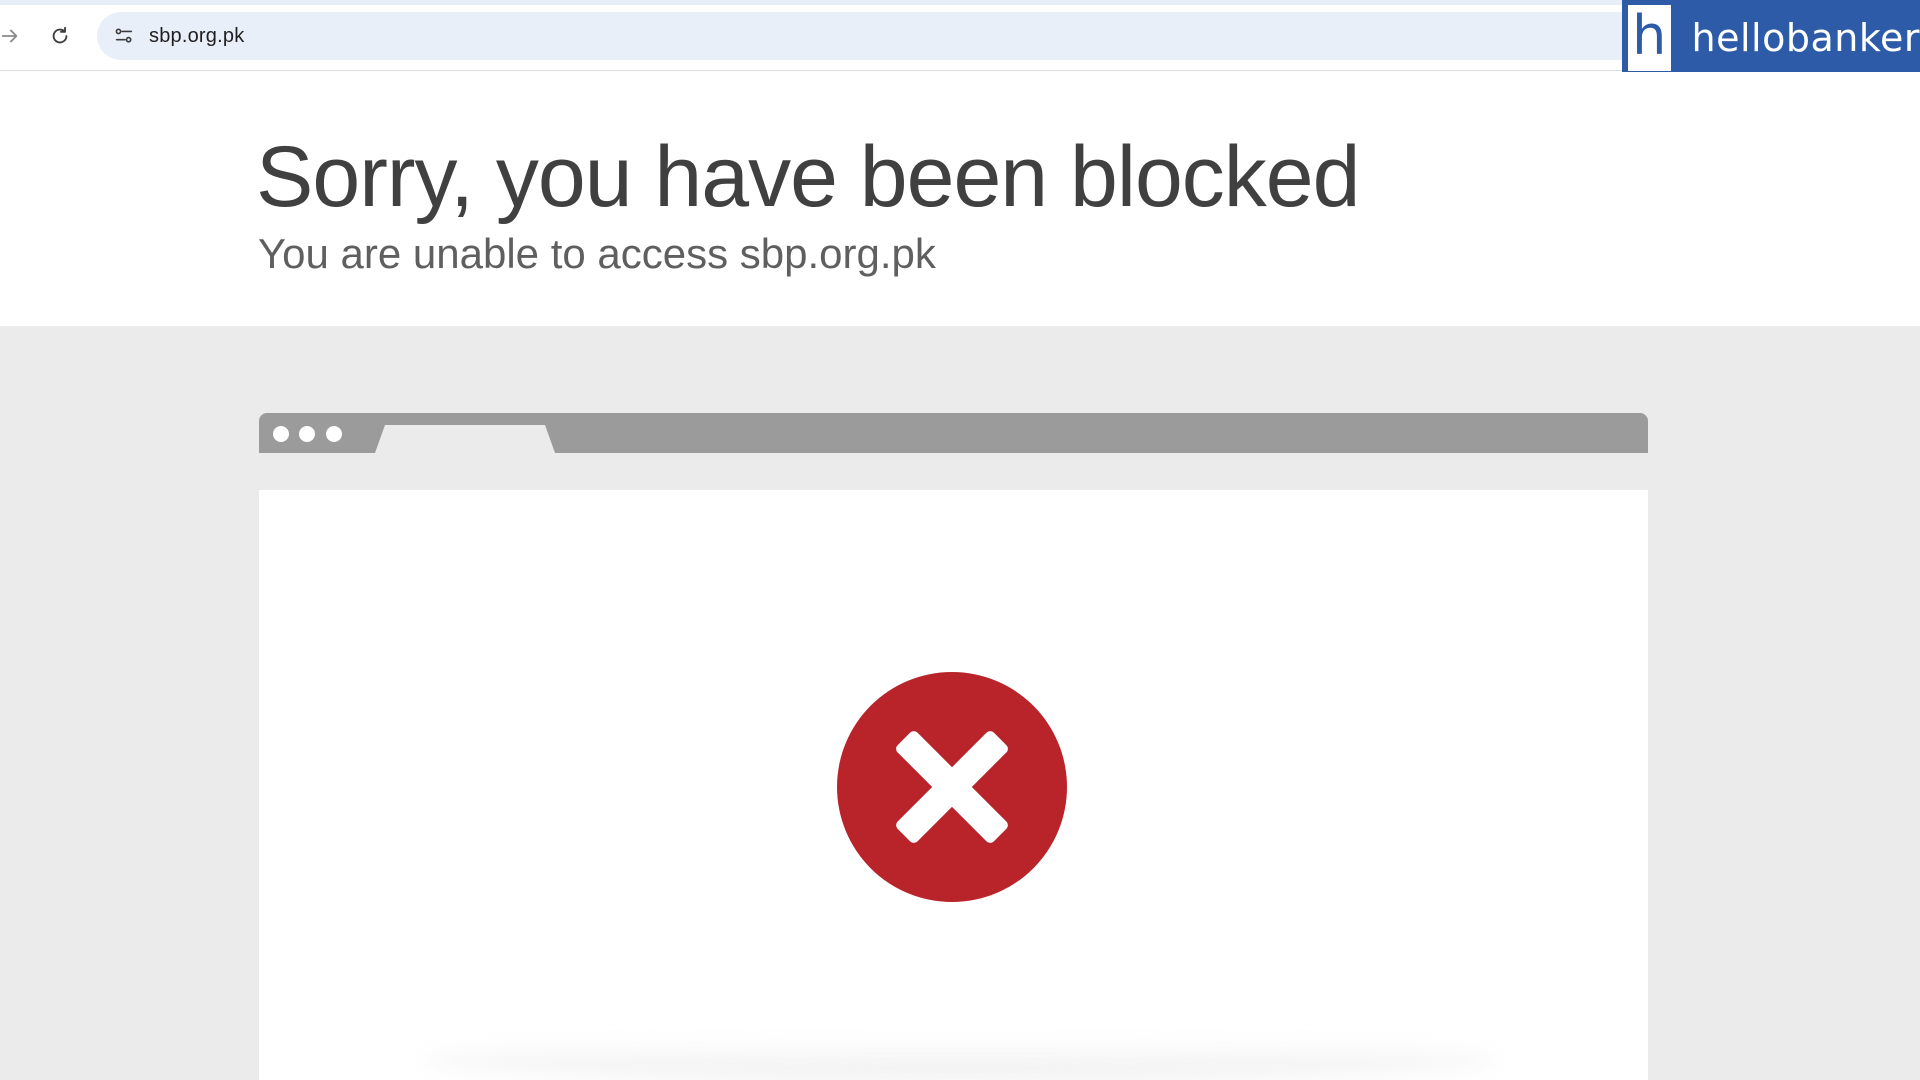 The image size is (1920, 1080). What do you see at coordinates (808, 177) in the screenshot?
I see `page-title: Sorry, you have been blocked` at bounding box center [808, 177].